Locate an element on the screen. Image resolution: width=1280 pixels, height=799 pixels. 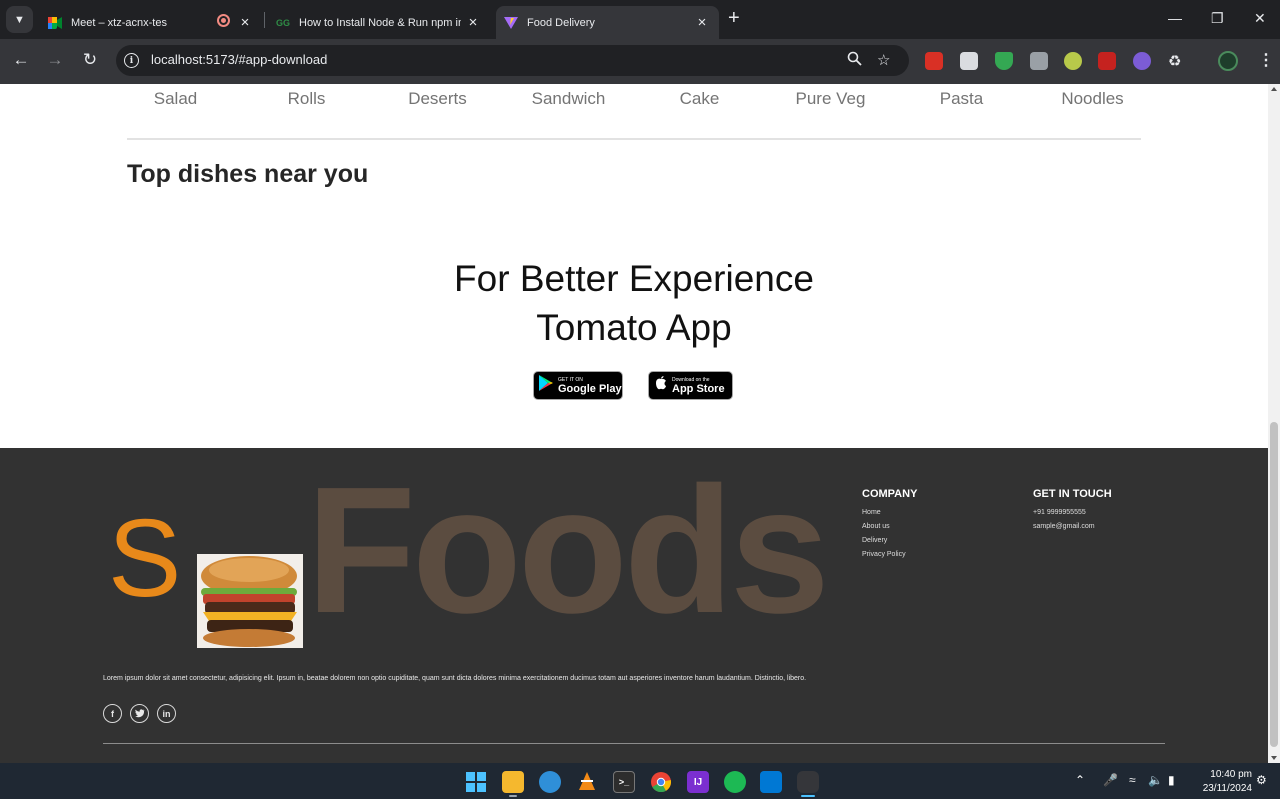
contact-heading: GET IN TOUCH is located at coordinates (1072, 494).